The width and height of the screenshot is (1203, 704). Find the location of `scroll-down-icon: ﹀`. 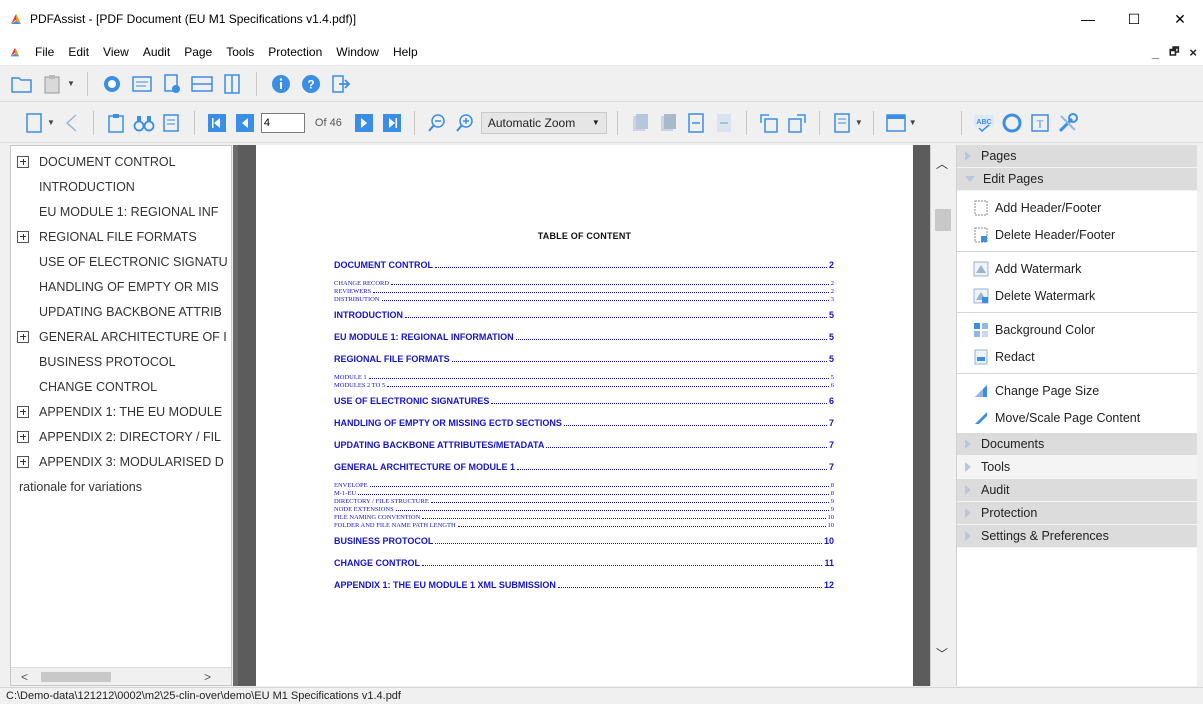

scroll-down-icon: ﹀ is located at coordinates (942, 653).